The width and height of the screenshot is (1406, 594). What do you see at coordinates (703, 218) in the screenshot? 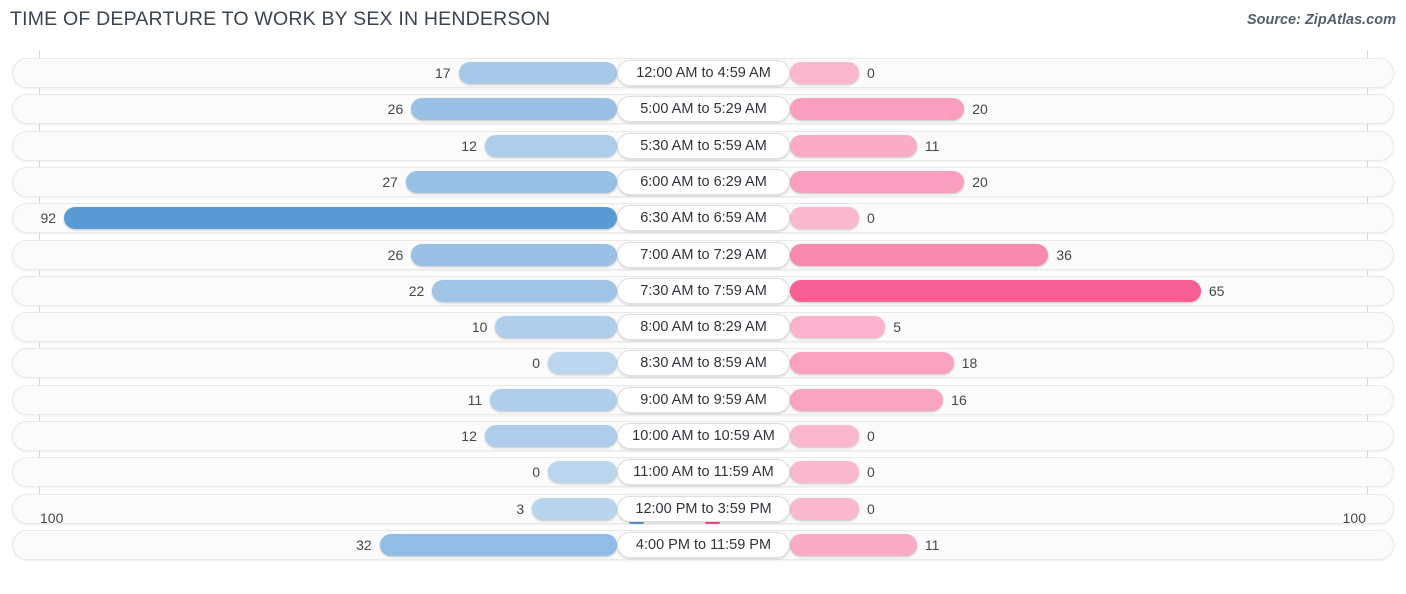
I see `category-label: 6:30 AM to 6:59 AM` at bounding box center [703, 218].